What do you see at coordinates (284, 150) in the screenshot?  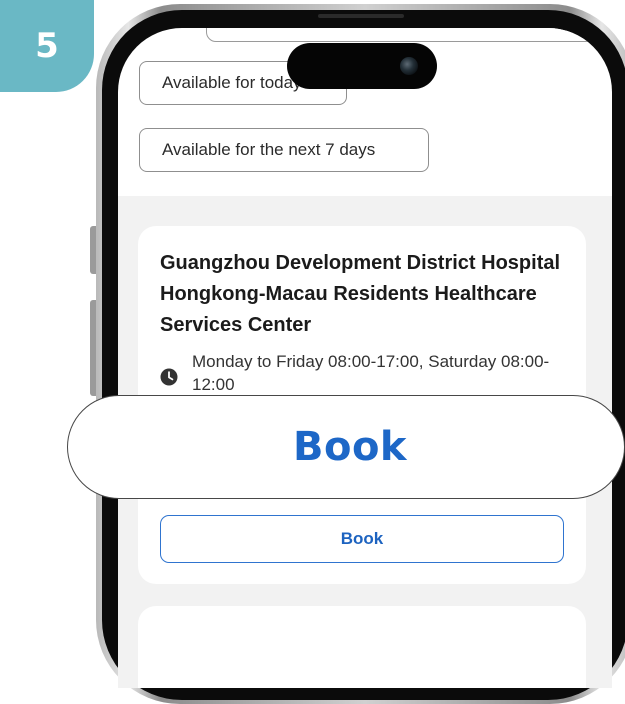 I see `filter-chip-available-next-7-days: Available for the next 7 days` at bounding box center [284, 150].